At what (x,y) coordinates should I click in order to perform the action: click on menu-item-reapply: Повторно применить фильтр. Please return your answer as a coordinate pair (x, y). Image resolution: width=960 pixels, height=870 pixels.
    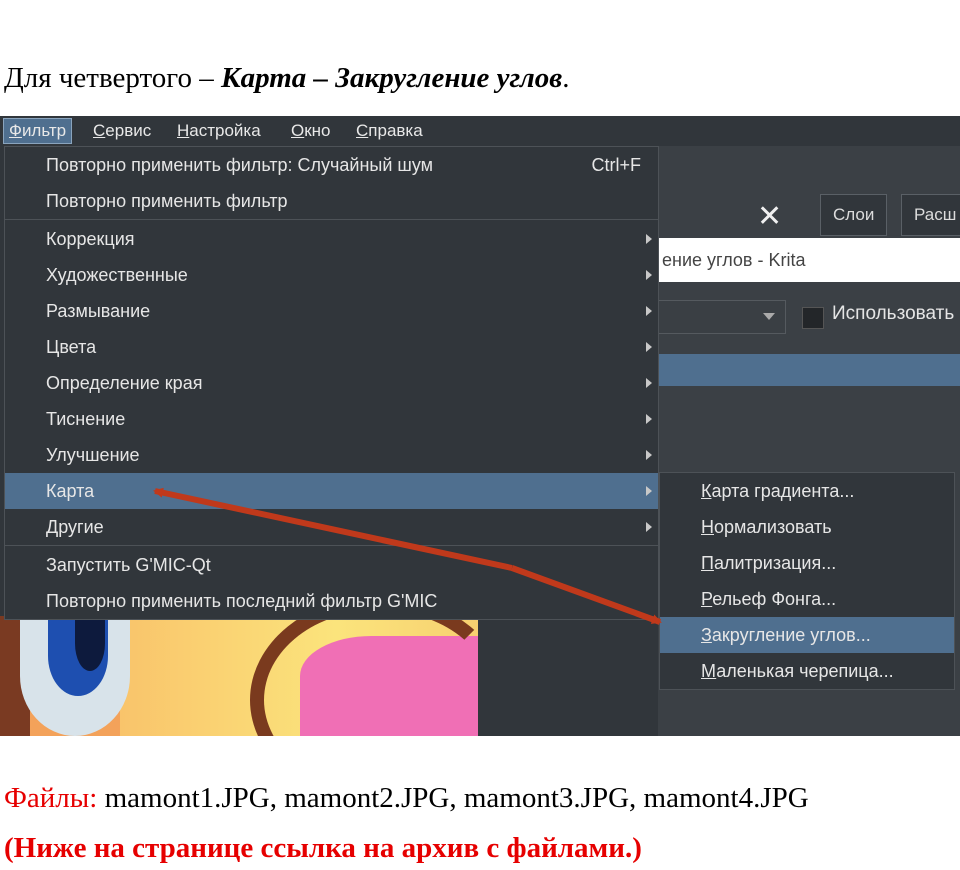
    Looking at the image, I should click on (331, 201).